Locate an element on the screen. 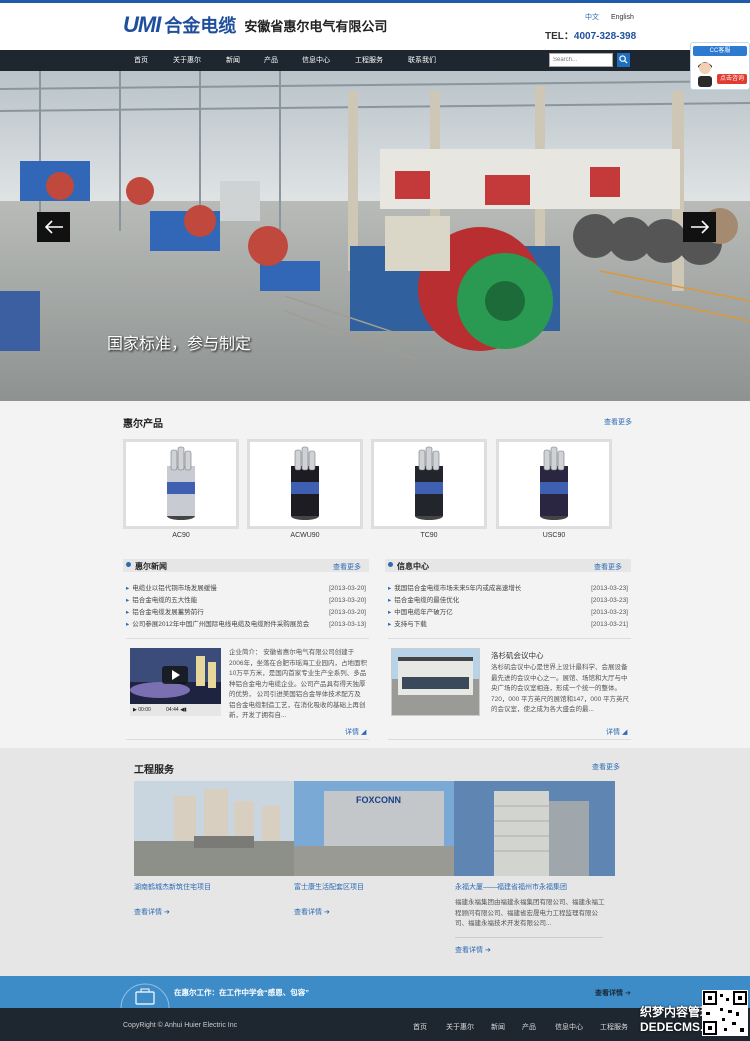 Image resolution: width=750 pixels, height=1041 pixels. info-dot is located at coordinates (390, 564).